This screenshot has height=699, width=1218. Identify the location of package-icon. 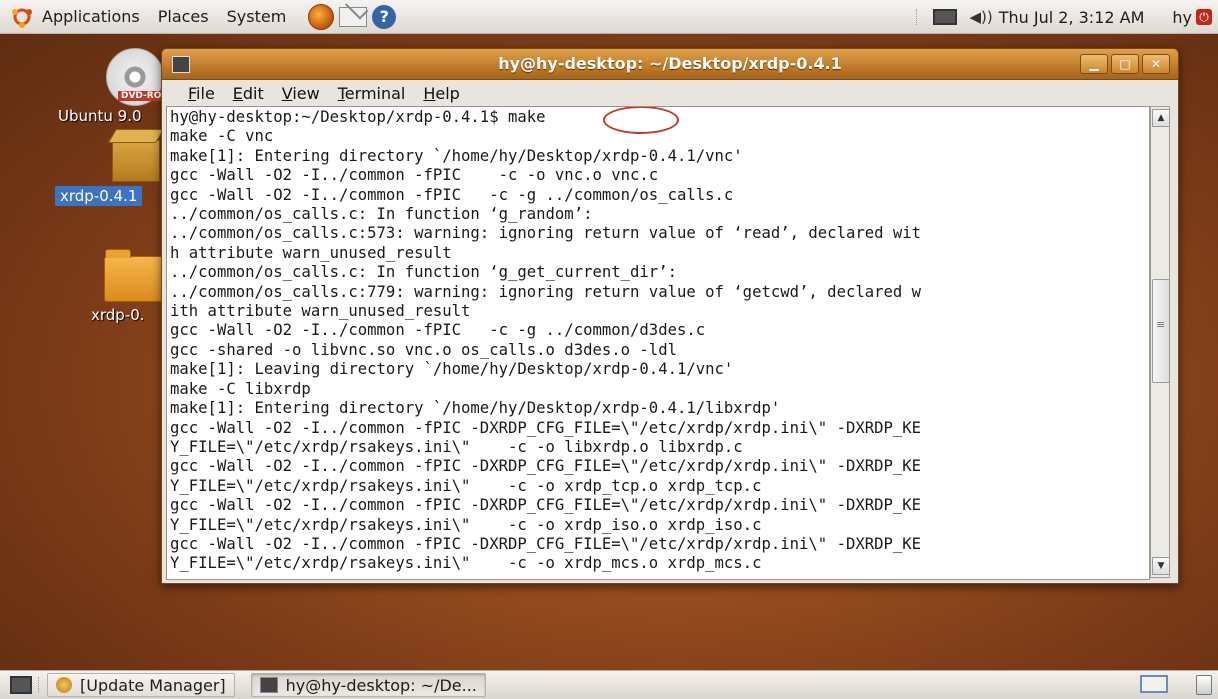
(136, 161).